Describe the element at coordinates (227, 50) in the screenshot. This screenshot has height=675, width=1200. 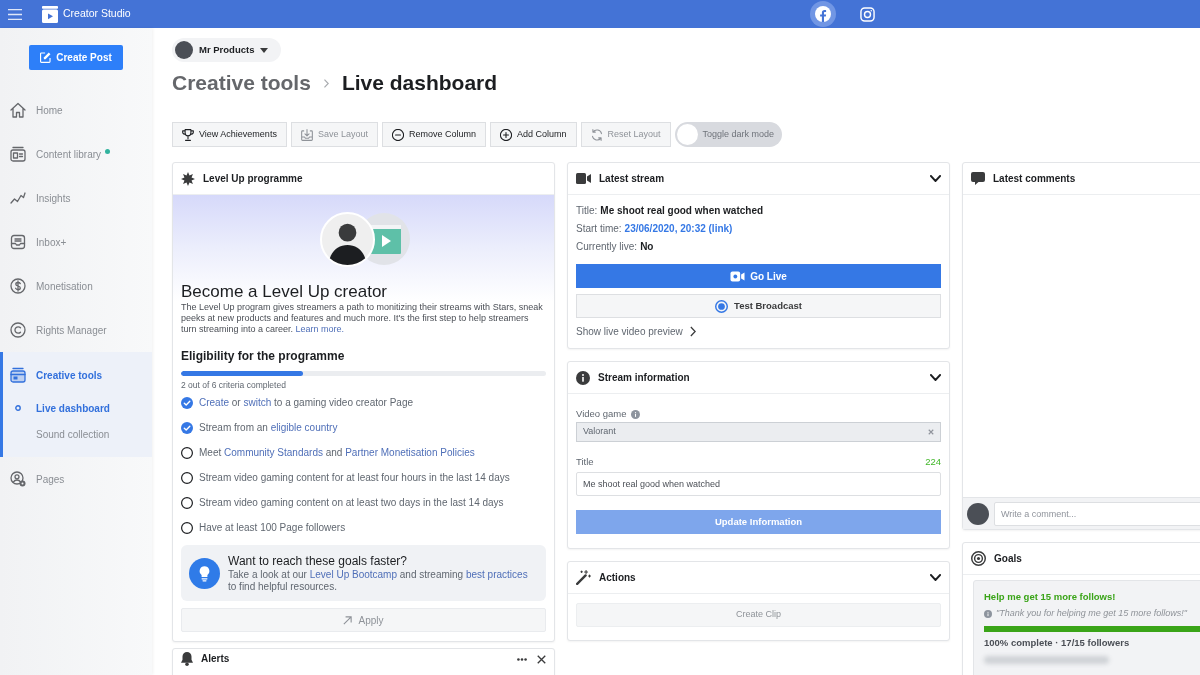
I see `page-selector: Mr Products` at that location.